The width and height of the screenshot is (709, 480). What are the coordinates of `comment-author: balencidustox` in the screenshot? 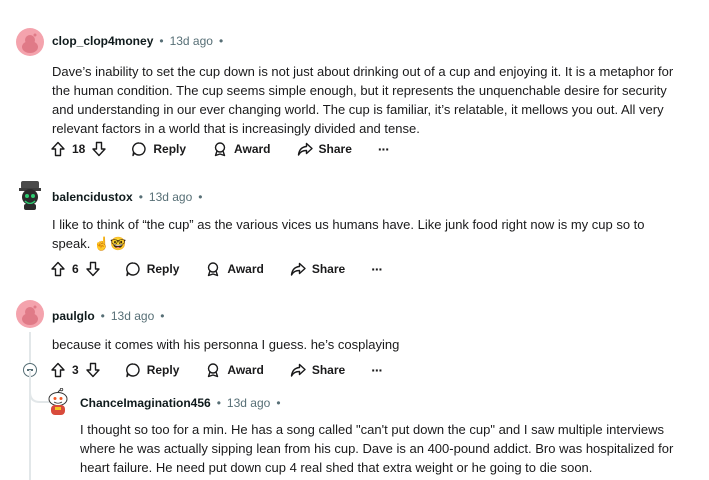 It's located at (92, 197).